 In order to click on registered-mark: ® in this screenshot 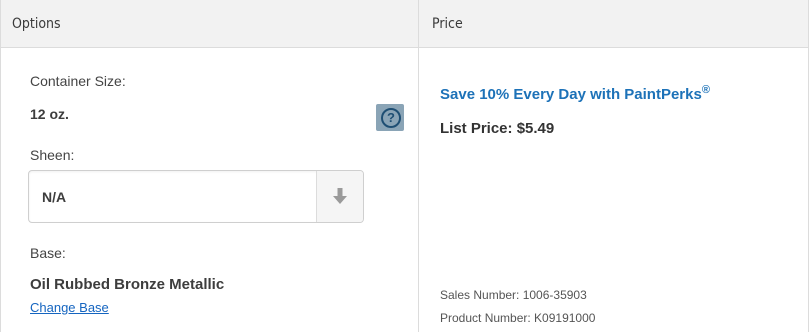, I will do `click(705, 90)`.